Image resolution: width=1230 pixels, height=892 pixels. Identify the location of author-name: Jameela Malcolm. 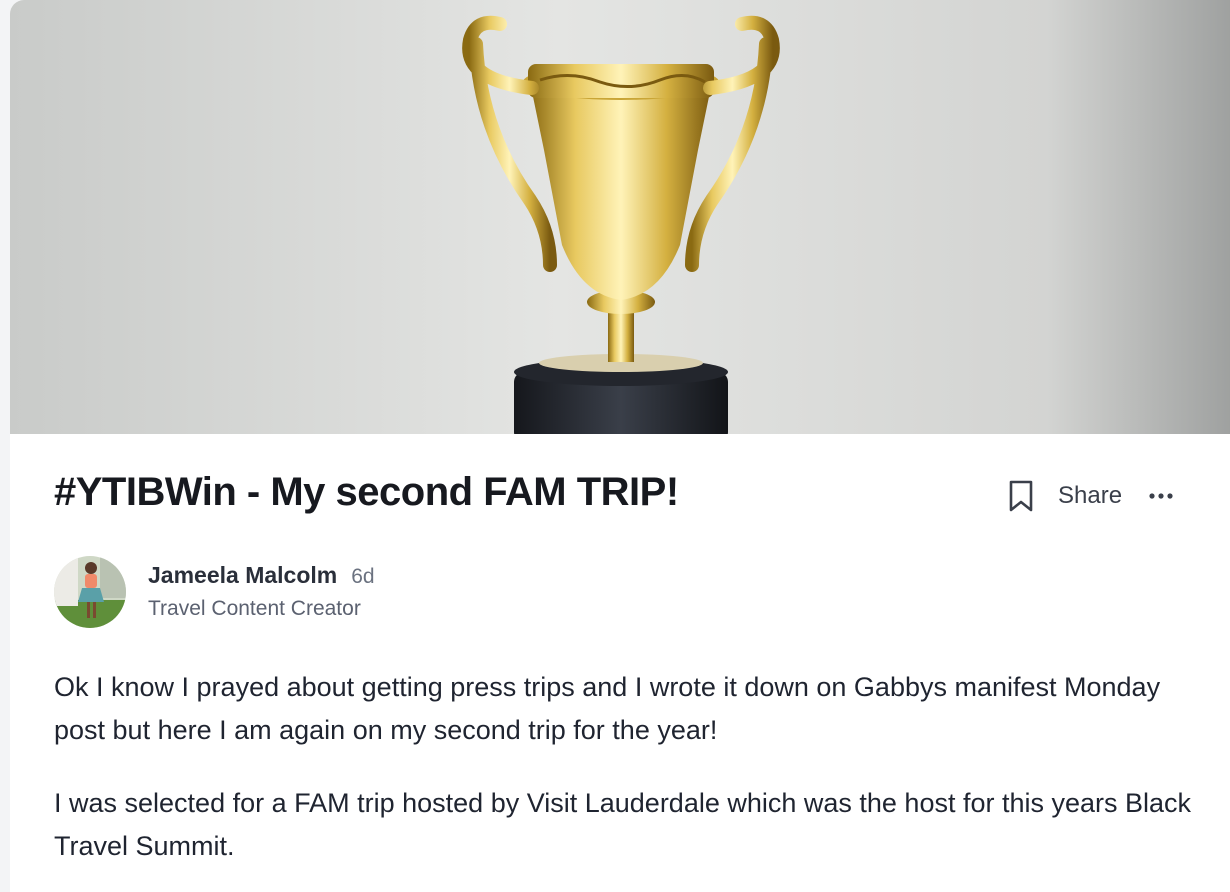
(242, 575).